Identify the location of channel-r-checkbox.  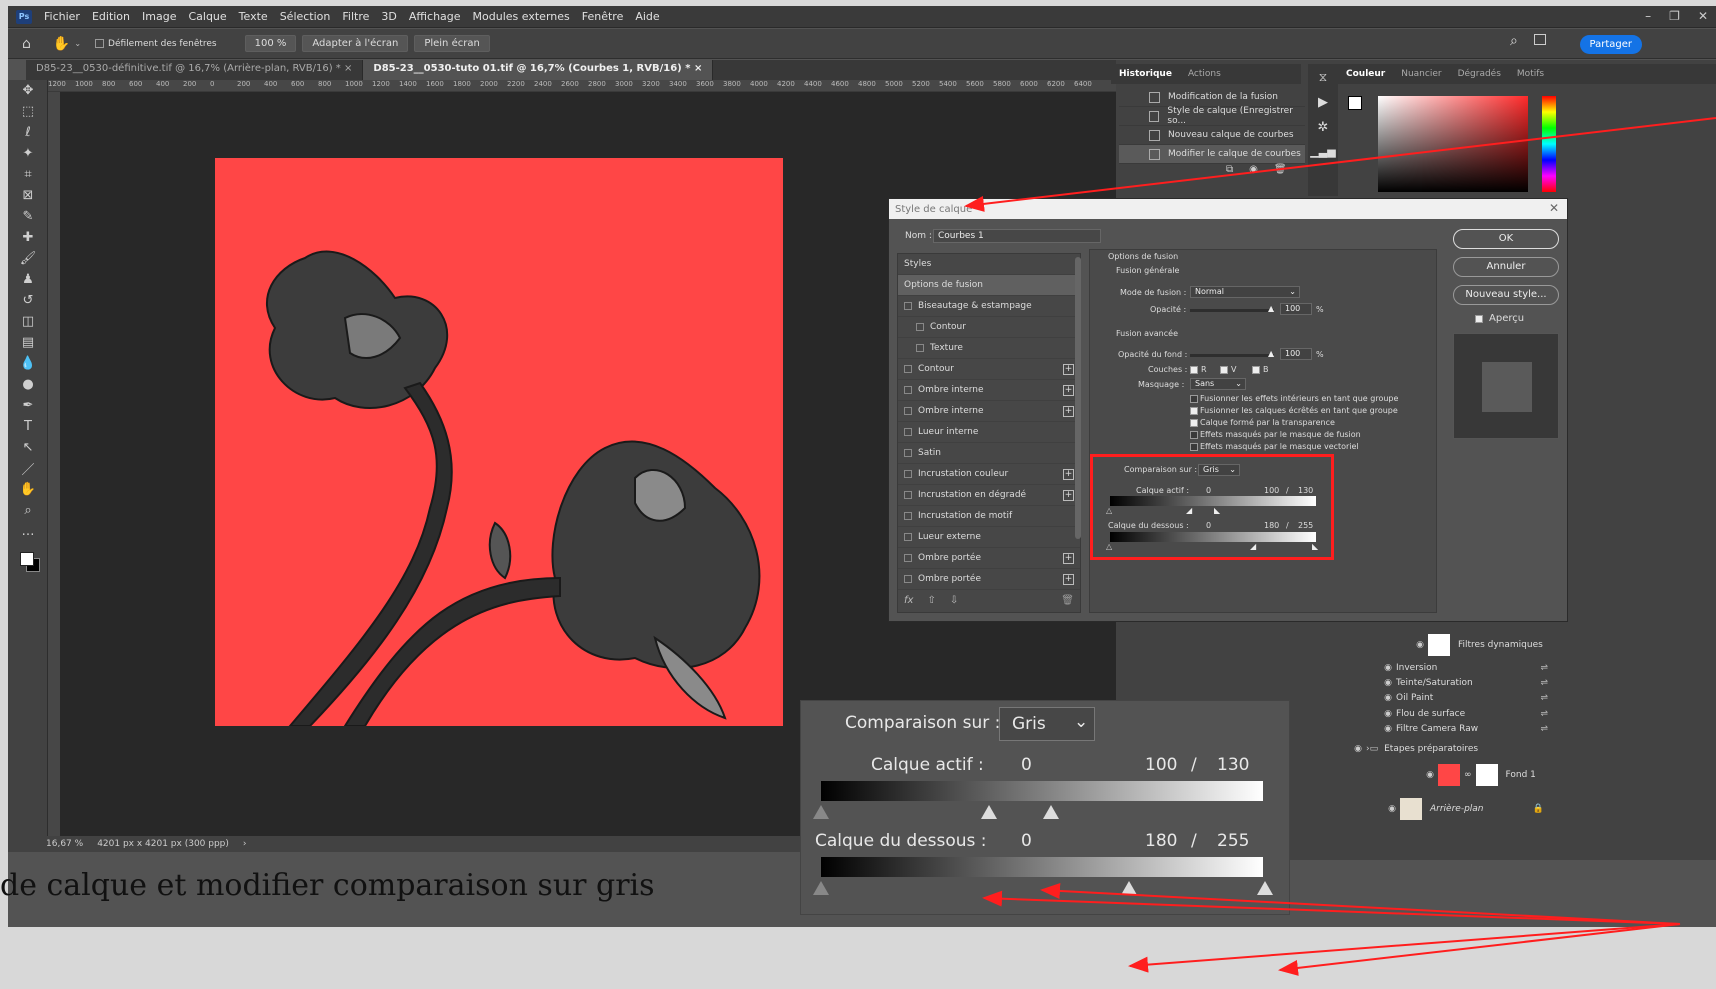
(1194, 370).